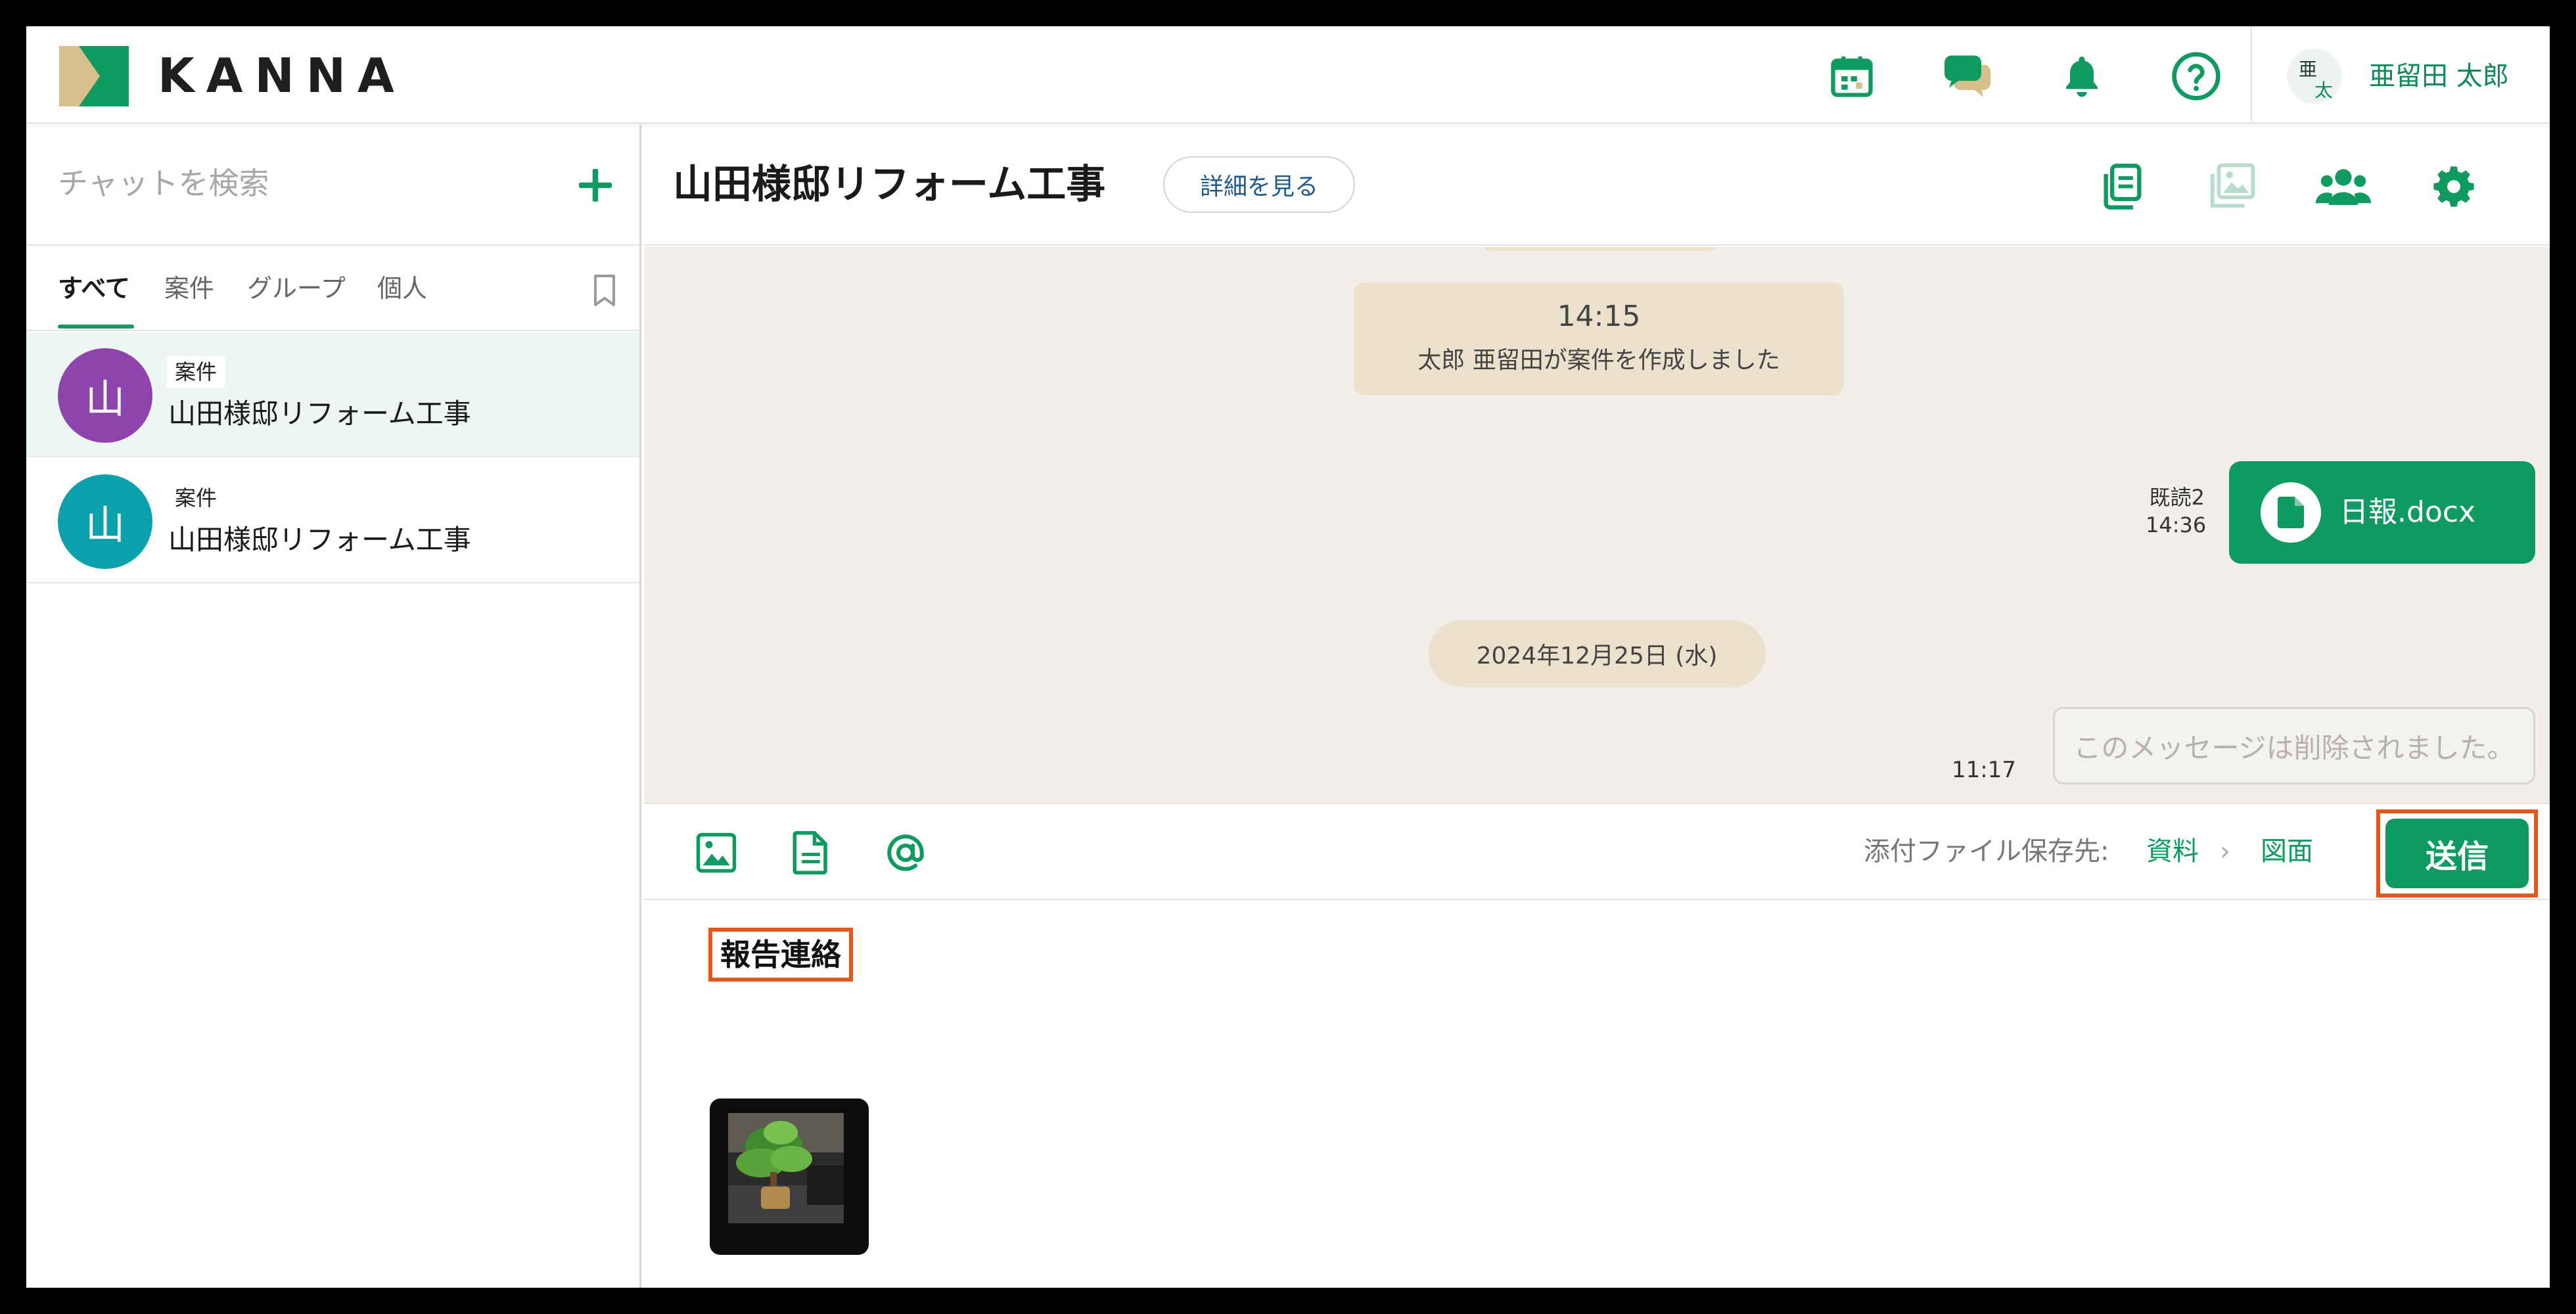  I want to click on date-separator: 2024年12月25日 (水), so click(1597, 653).